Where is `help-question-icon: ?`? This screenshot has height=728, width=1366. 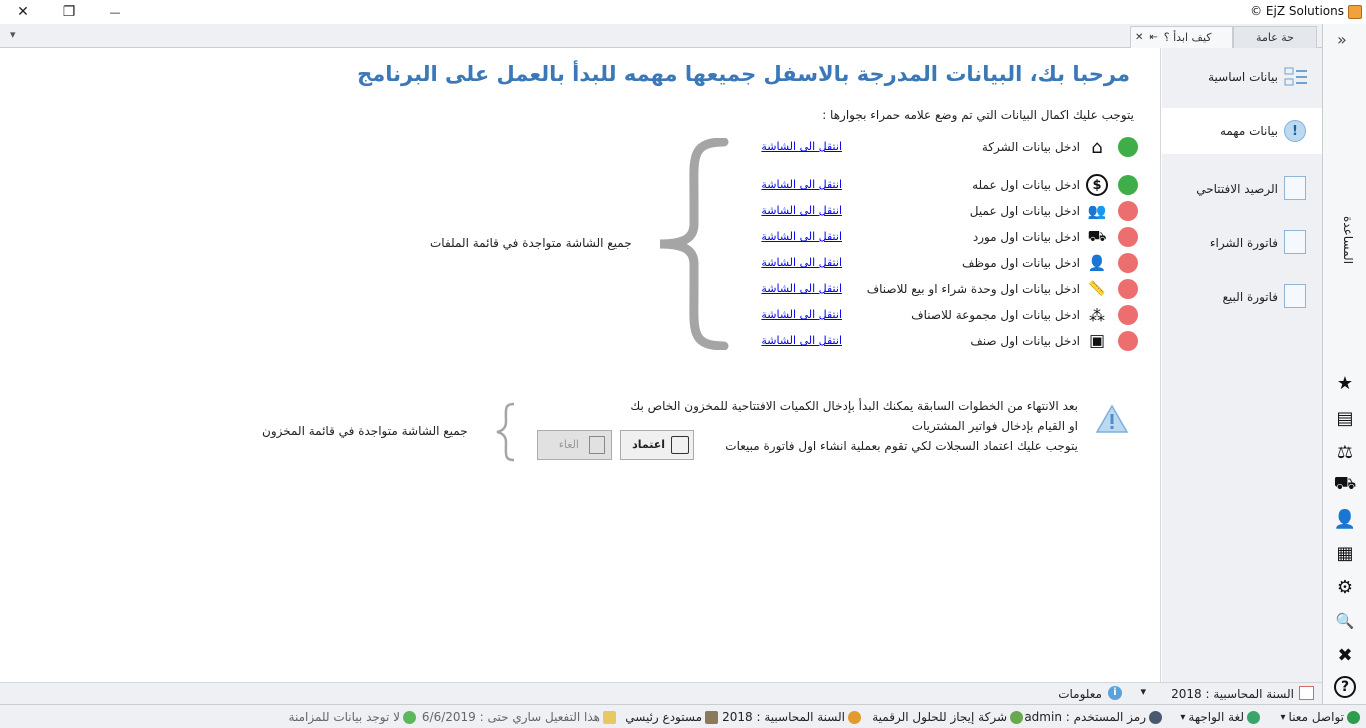 help-question-icon: ? is located at coordinates (1345, 687).